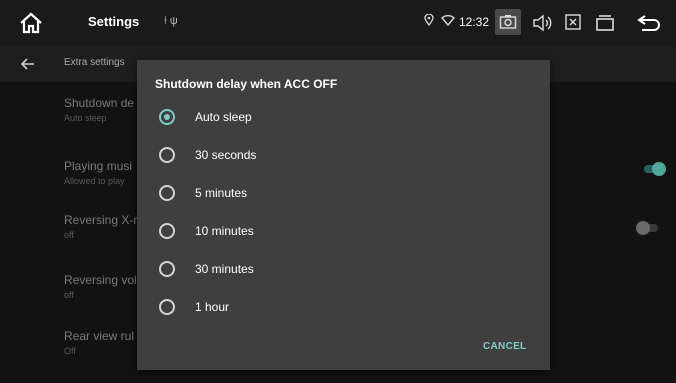  Describe the element at coordinates (329, 269) in the screenshot. I see `option-30-minutes: 30 minutes` at that location.